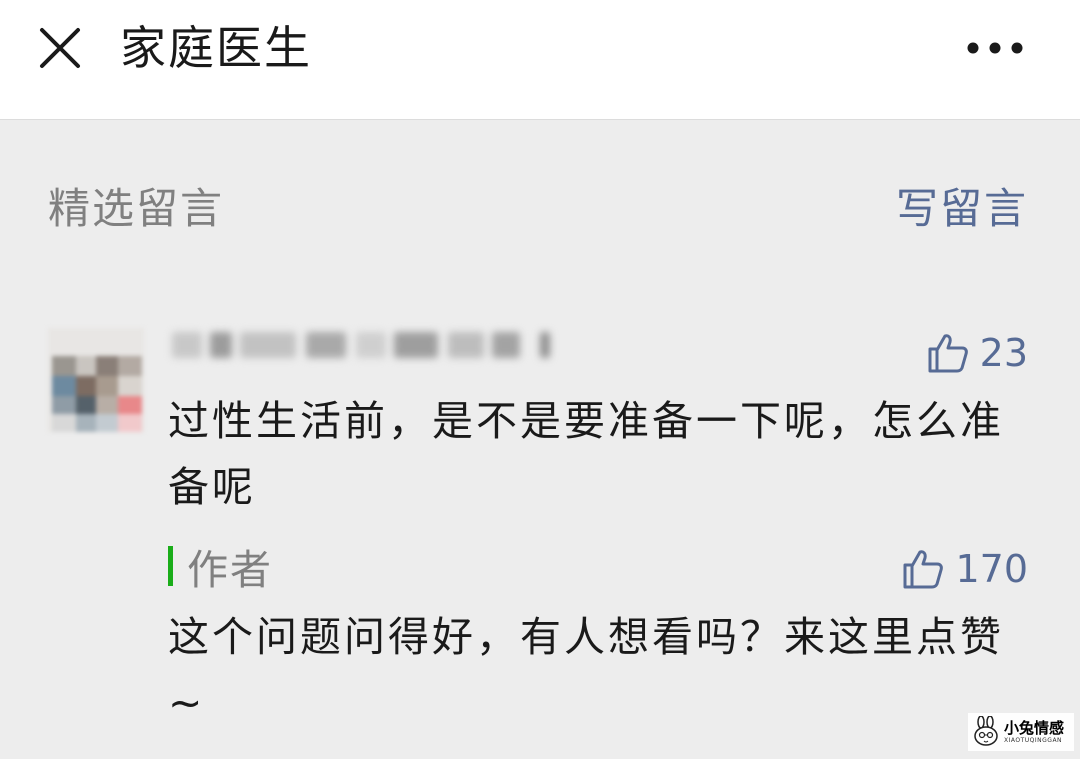 The image size is (1080, 759). I want to click on comment-like-button: 23, so click(977, 353).